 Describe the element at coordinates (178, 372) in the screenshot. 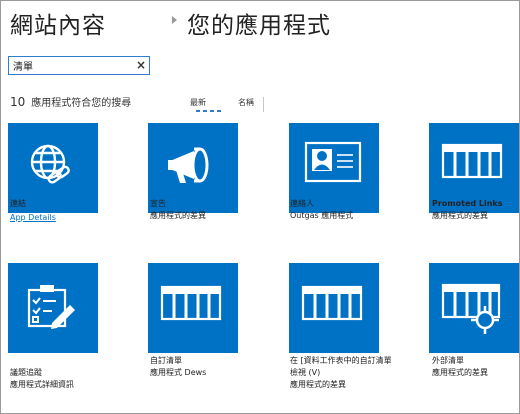

I see `app-desc-custom-list: 應用程式 Dews` at that location.